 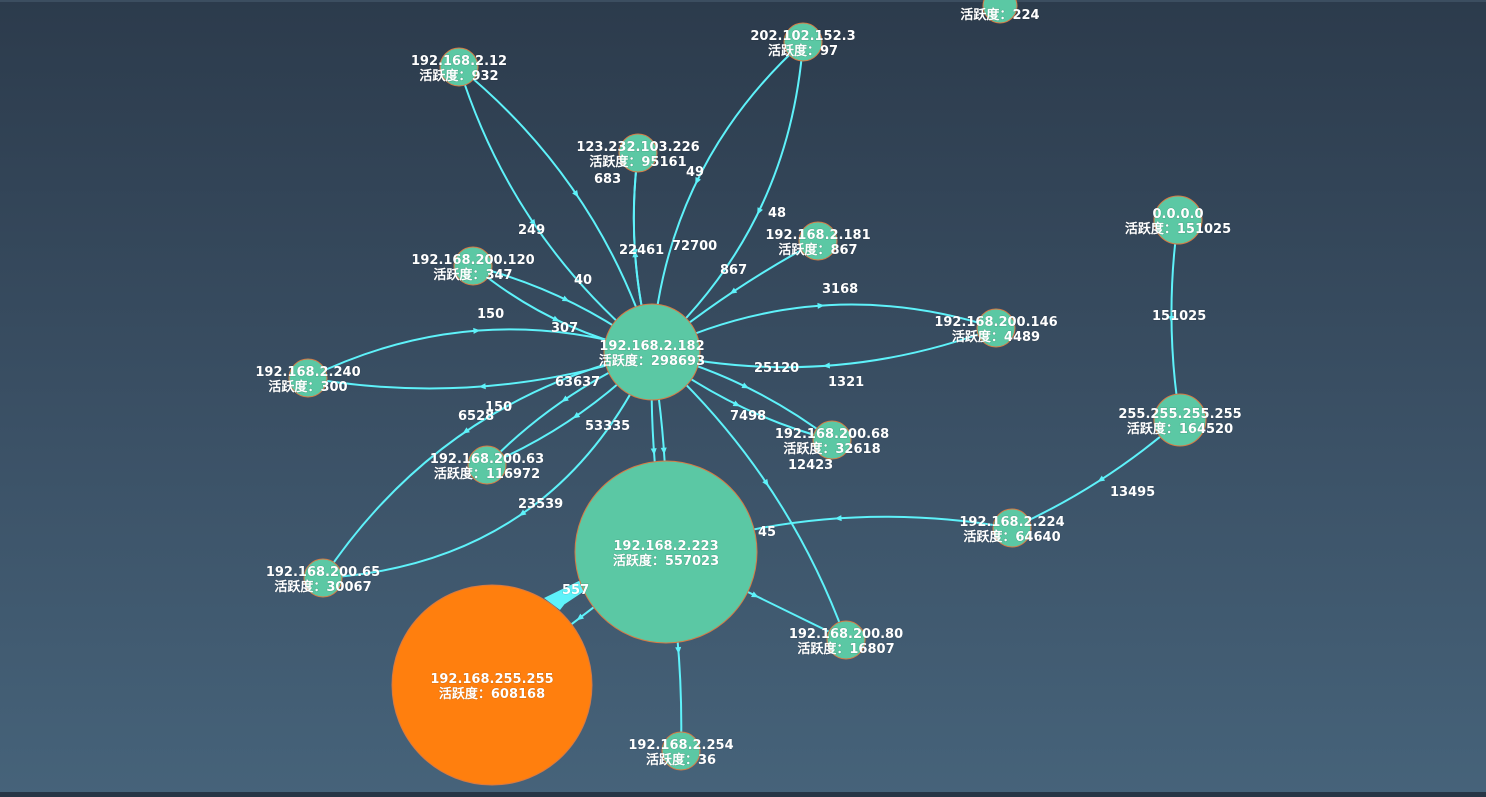 What do you see at coordinates (678, 361) in the screenshot?
I see `activity-value: 298693` at bounding box center [678, 361].